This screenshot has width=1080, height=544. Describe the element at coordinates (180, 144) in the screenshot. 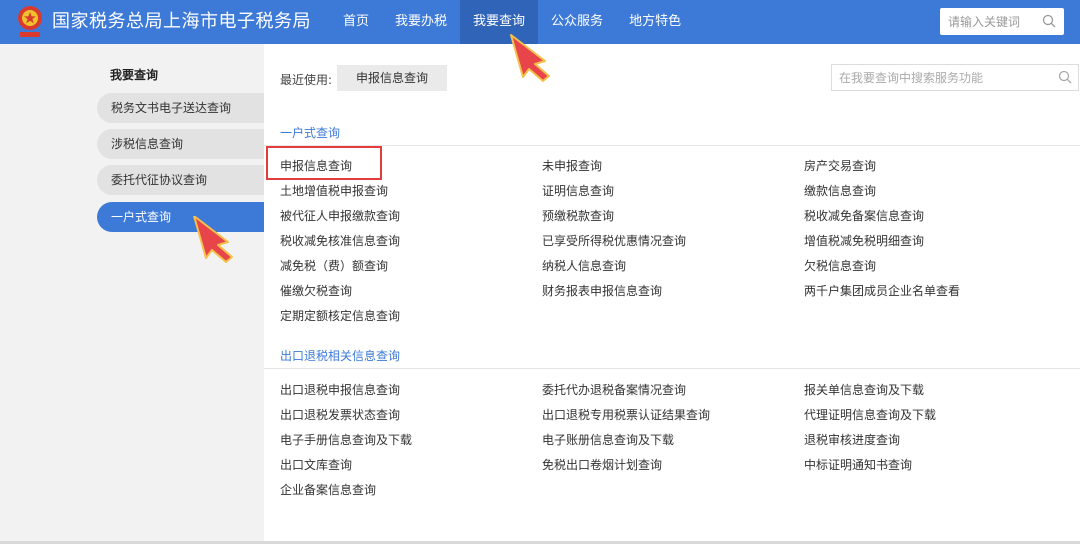

I see `sidebar-item-tax-info: 涉税信息查询` at that location.